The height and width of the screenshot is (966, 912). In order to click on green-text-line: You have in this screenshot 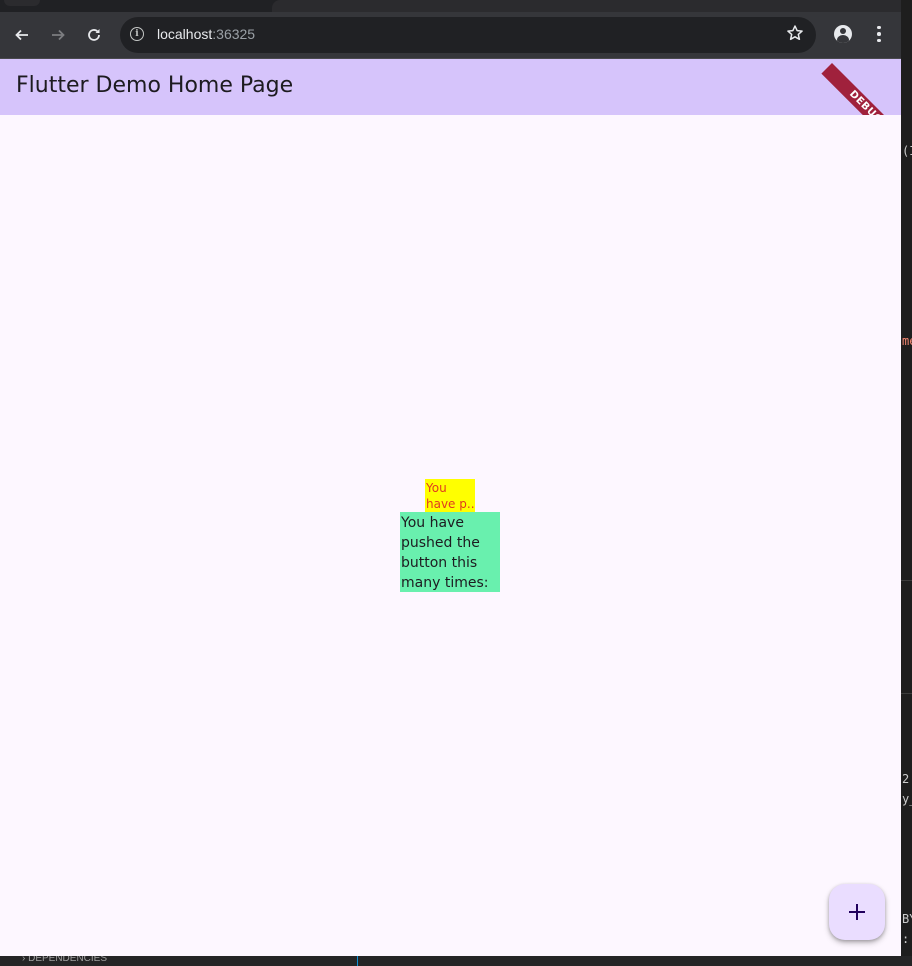, I will do `click(432, 523)`.